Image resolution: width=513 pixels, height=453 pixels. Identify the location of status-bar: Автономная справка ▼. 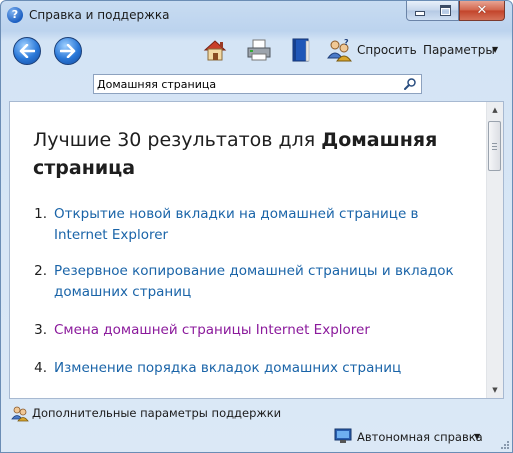
(256, 439).